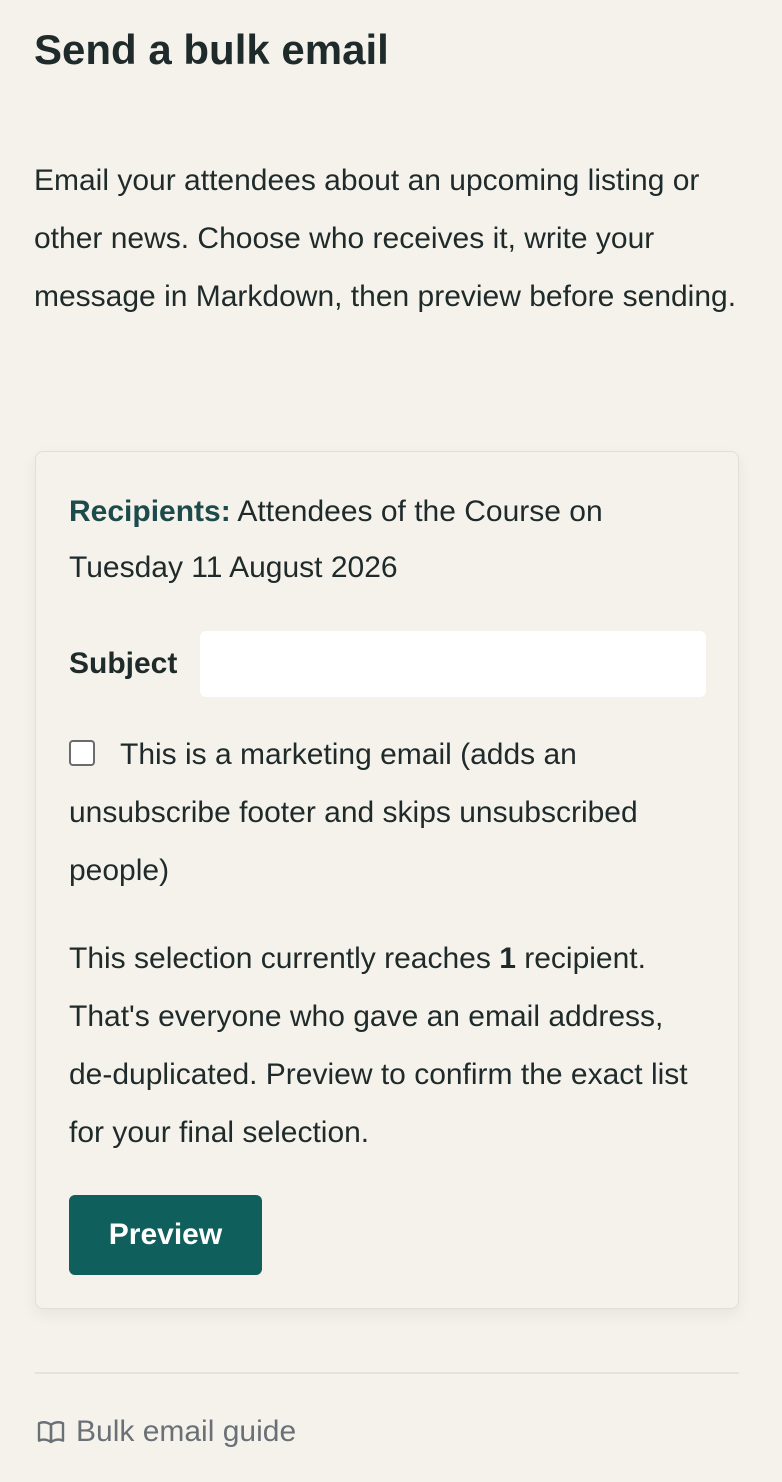 The image size is (782, 1482). I want to click on page-title: Send a bulk email, so click(211, 49).